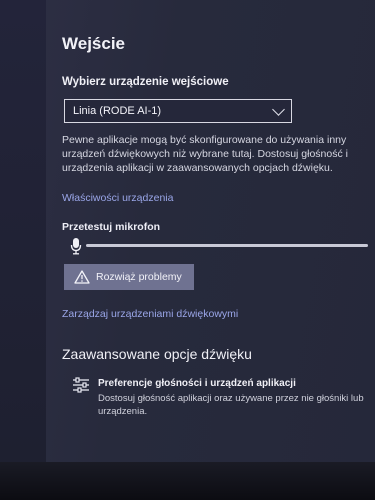 The width and height of the screenshot is (375, 500). Describe the element at coordinates (145, 82) in the screenshot. I see `input-device-label: Wybierz urządzenie wejściowe` at that location.